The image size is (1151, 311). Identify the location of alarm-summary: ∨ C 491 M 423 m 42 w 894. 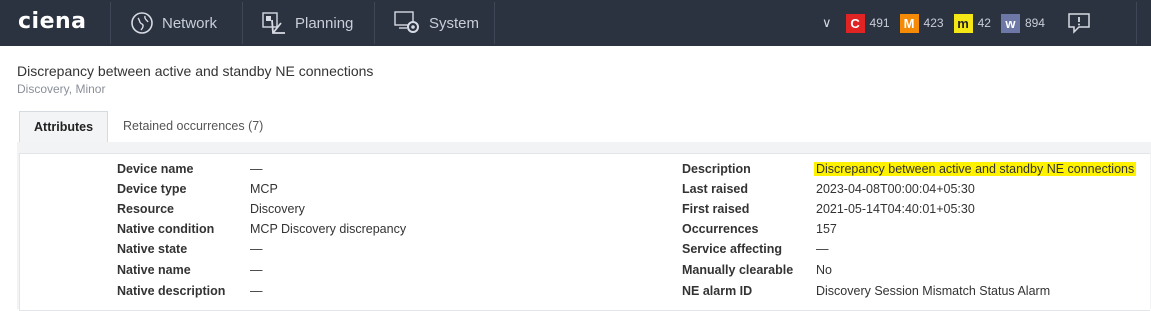
(956, 23).